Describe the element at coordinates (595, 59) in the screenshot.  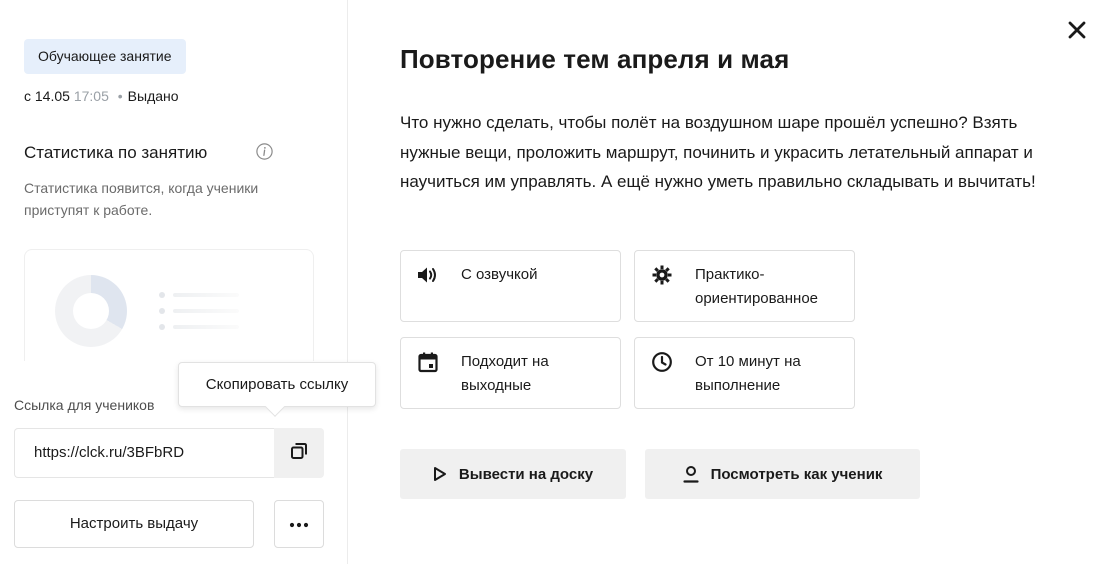
I see `lesson-title: Повторение тем апреля и мая` at that location.